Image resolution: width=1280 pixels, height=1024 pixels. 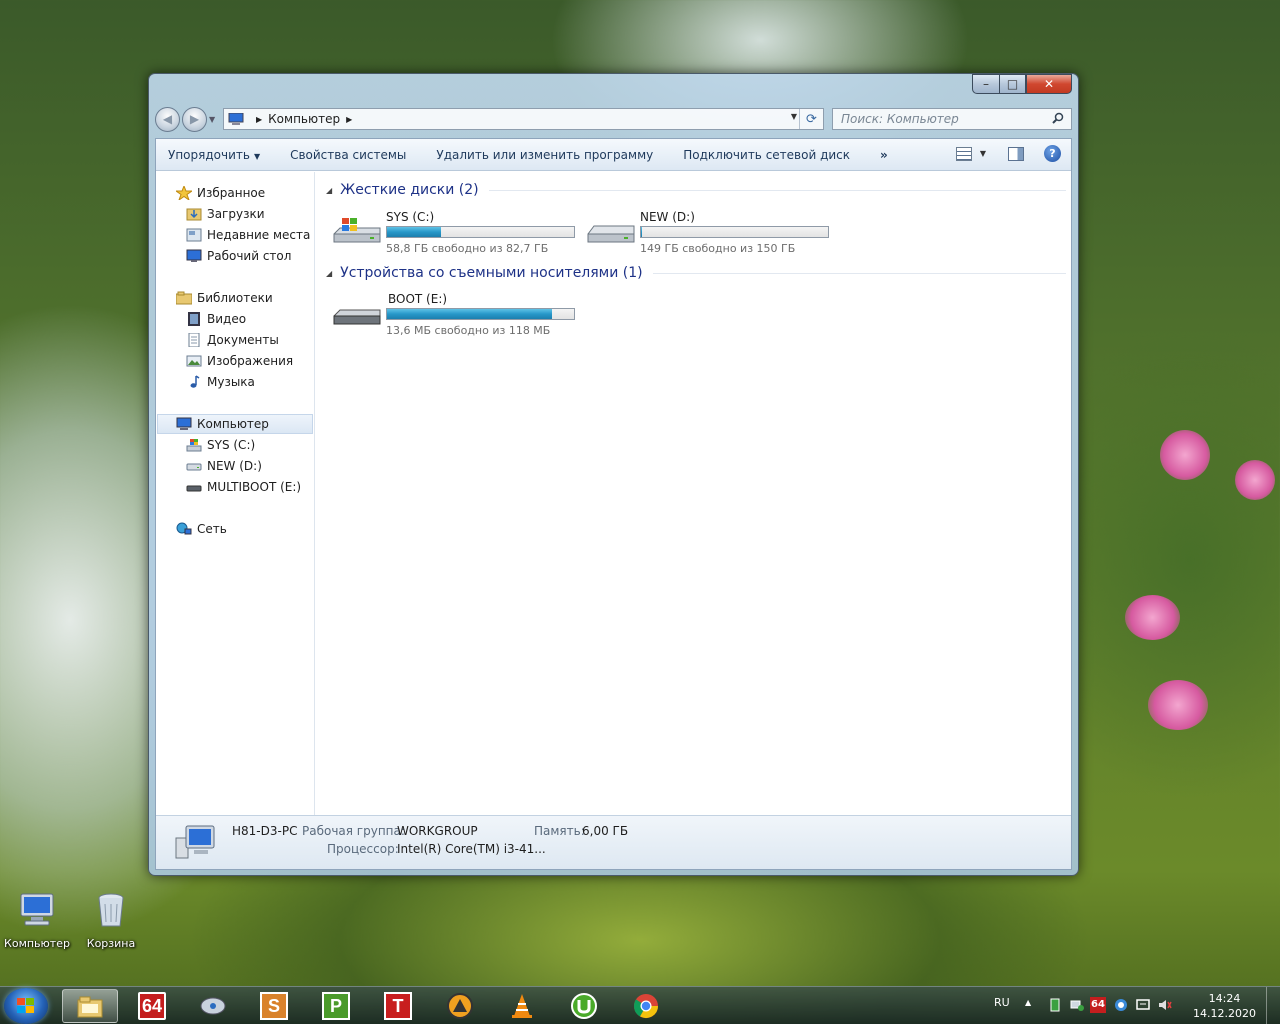 What do you see at coordinates (220, 382) in the screenshot?
I see `nav-music: Музыка` at bounding box center [220, 382].